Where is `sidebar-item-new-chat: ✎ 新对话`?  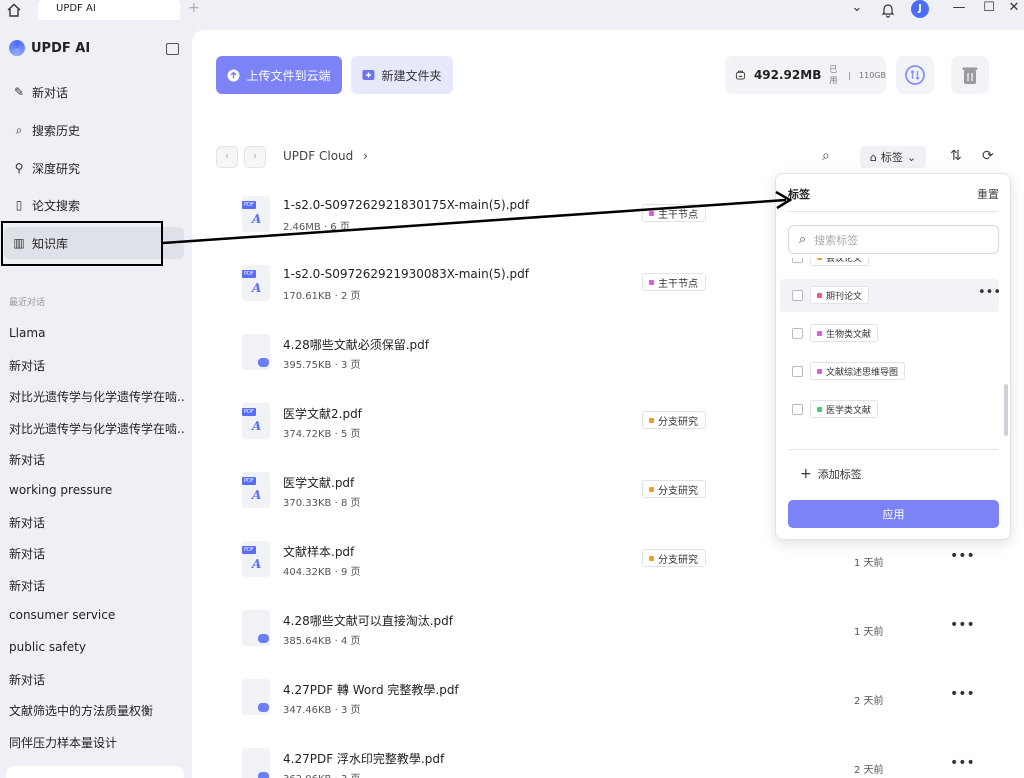 sidebar-item-new-chat: ✎ 新对话 is located at coordinates (94, 92).